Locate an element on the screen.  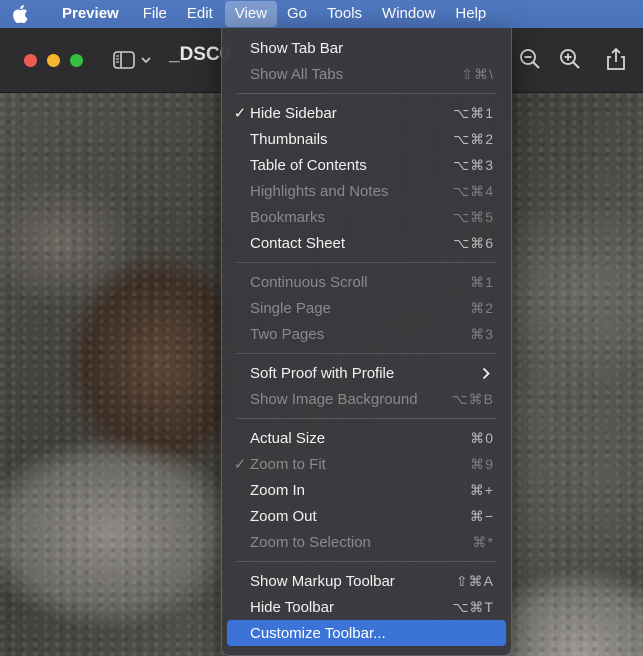
menu-item-label: Show Tab Bar is located at coordinates (297, 48).